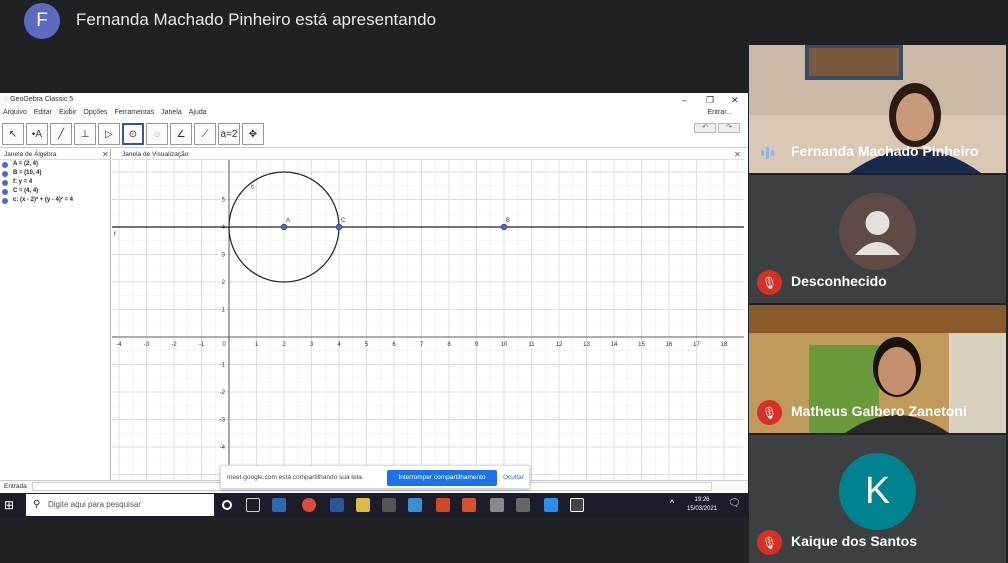 The height and width of the screenshot is (563, 1008). What do you see at coordinates (223, 366) in the screenshot?
I see `y-tick-label: -1` at bounding box center [223, 366].